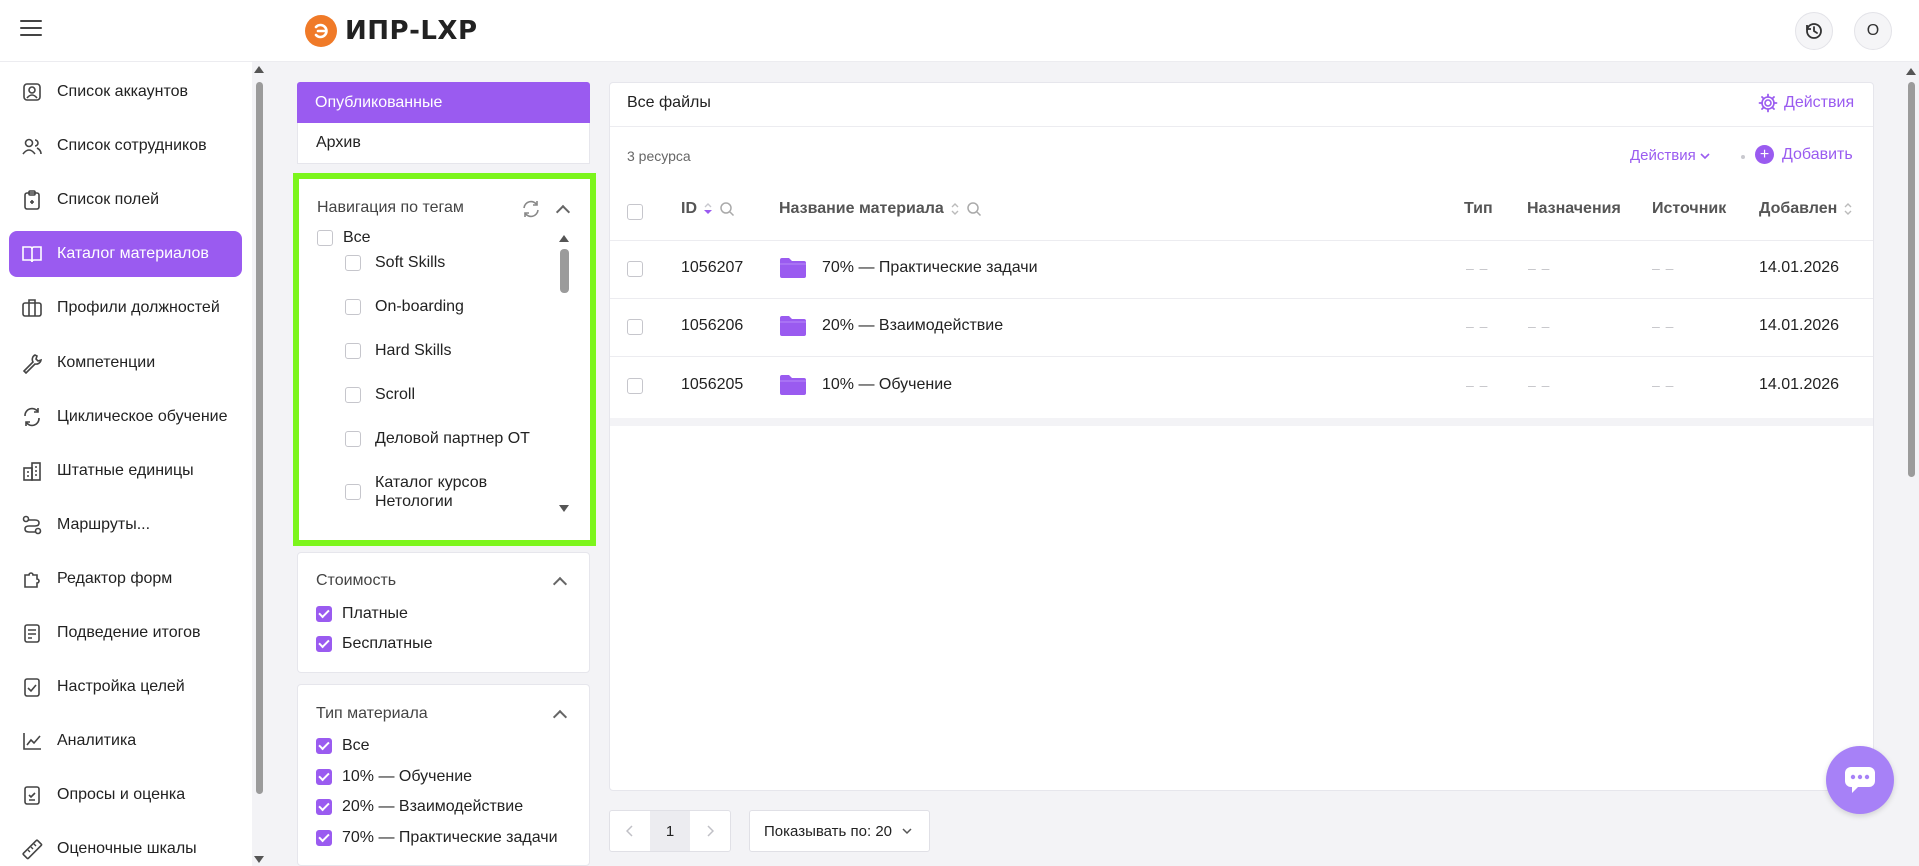 This screenshot has height=866, width=1919. I want to click on app-logo: ИПР-LXP, so click(391, 31).